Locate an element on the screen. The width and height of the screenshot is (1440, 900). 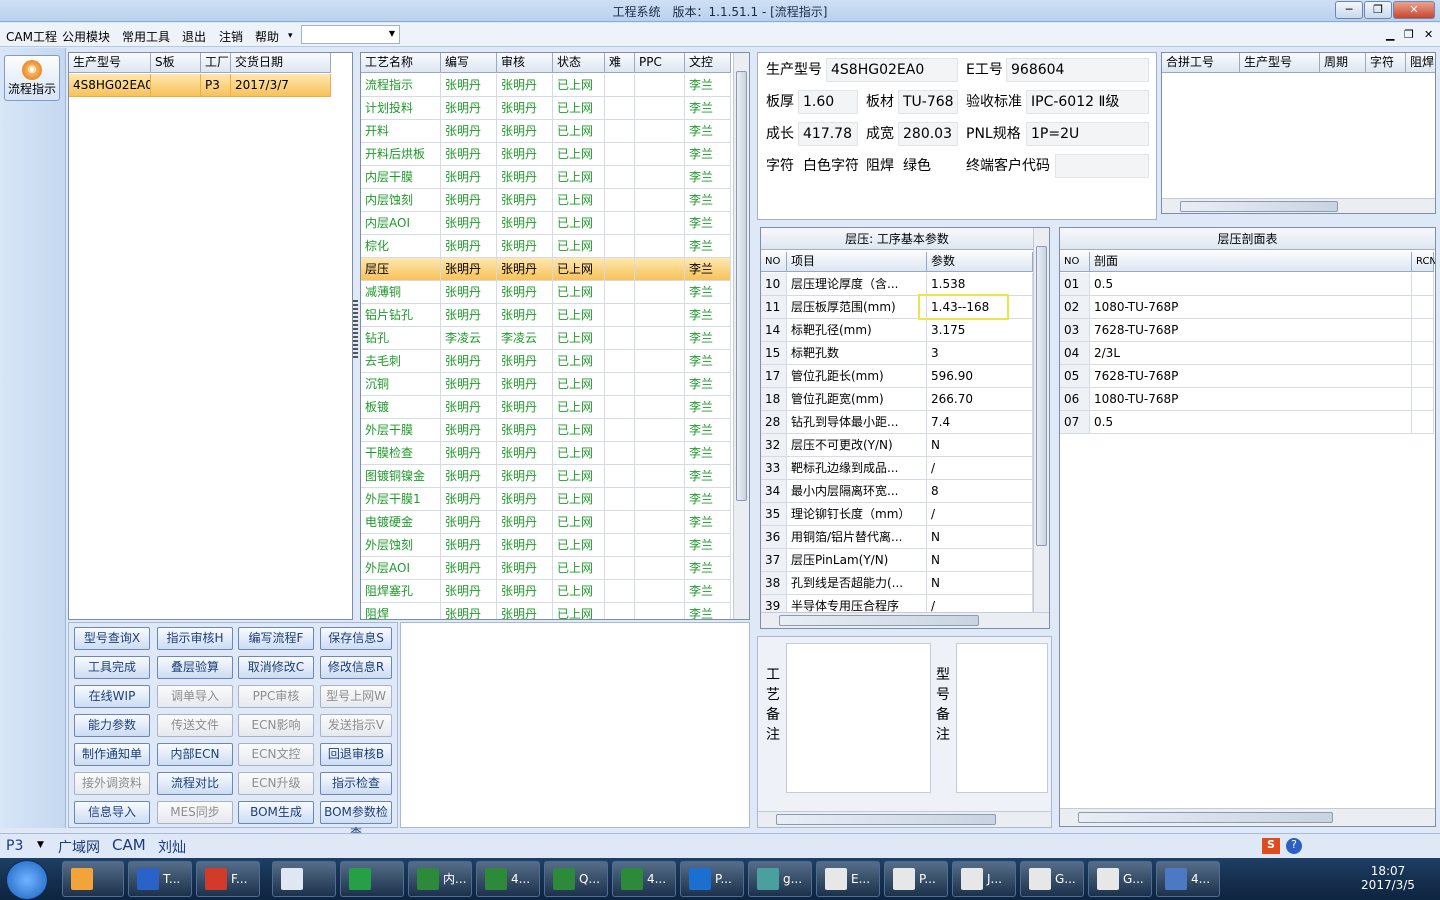
close-button: ✕ is located at coordinates (1414, 10).